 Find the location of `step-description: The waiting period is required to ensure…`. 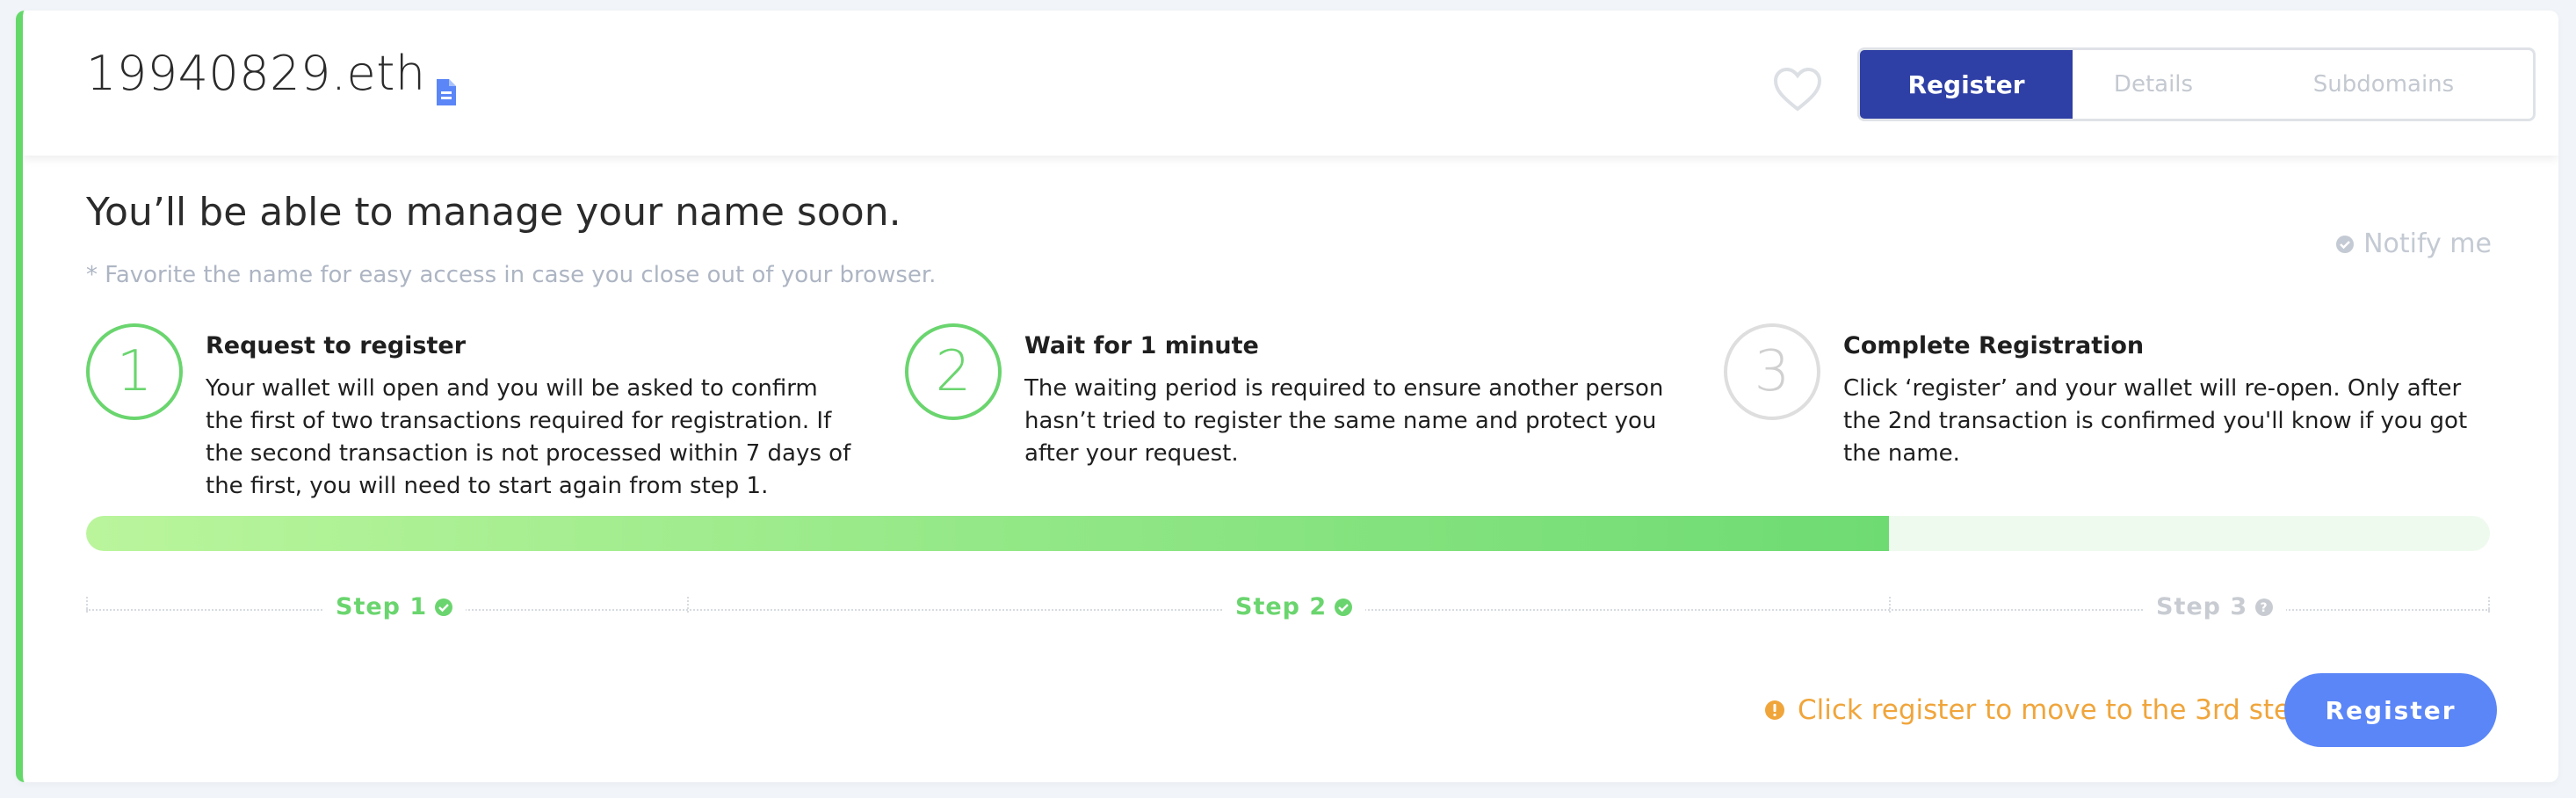

step-description: The waiting period is required to ensure… is located at coordinates (1344, 421).